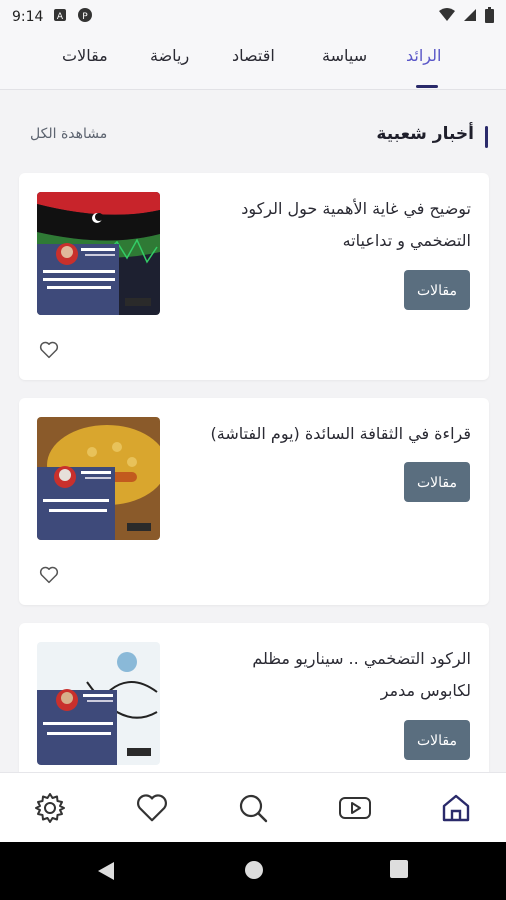 The height and width of the screenshot is (900, 506). I want to click on section-header: أخبار شعبية مشاهدة الكل, so click(253, 136).